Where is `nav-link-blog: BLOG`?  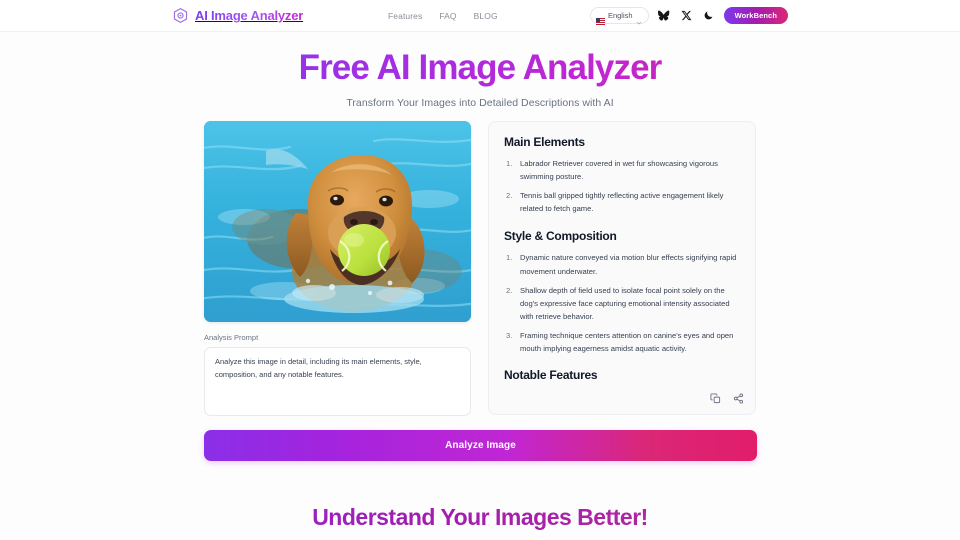
nav-link-blog: BLOG is located at coordinates (486, 16).